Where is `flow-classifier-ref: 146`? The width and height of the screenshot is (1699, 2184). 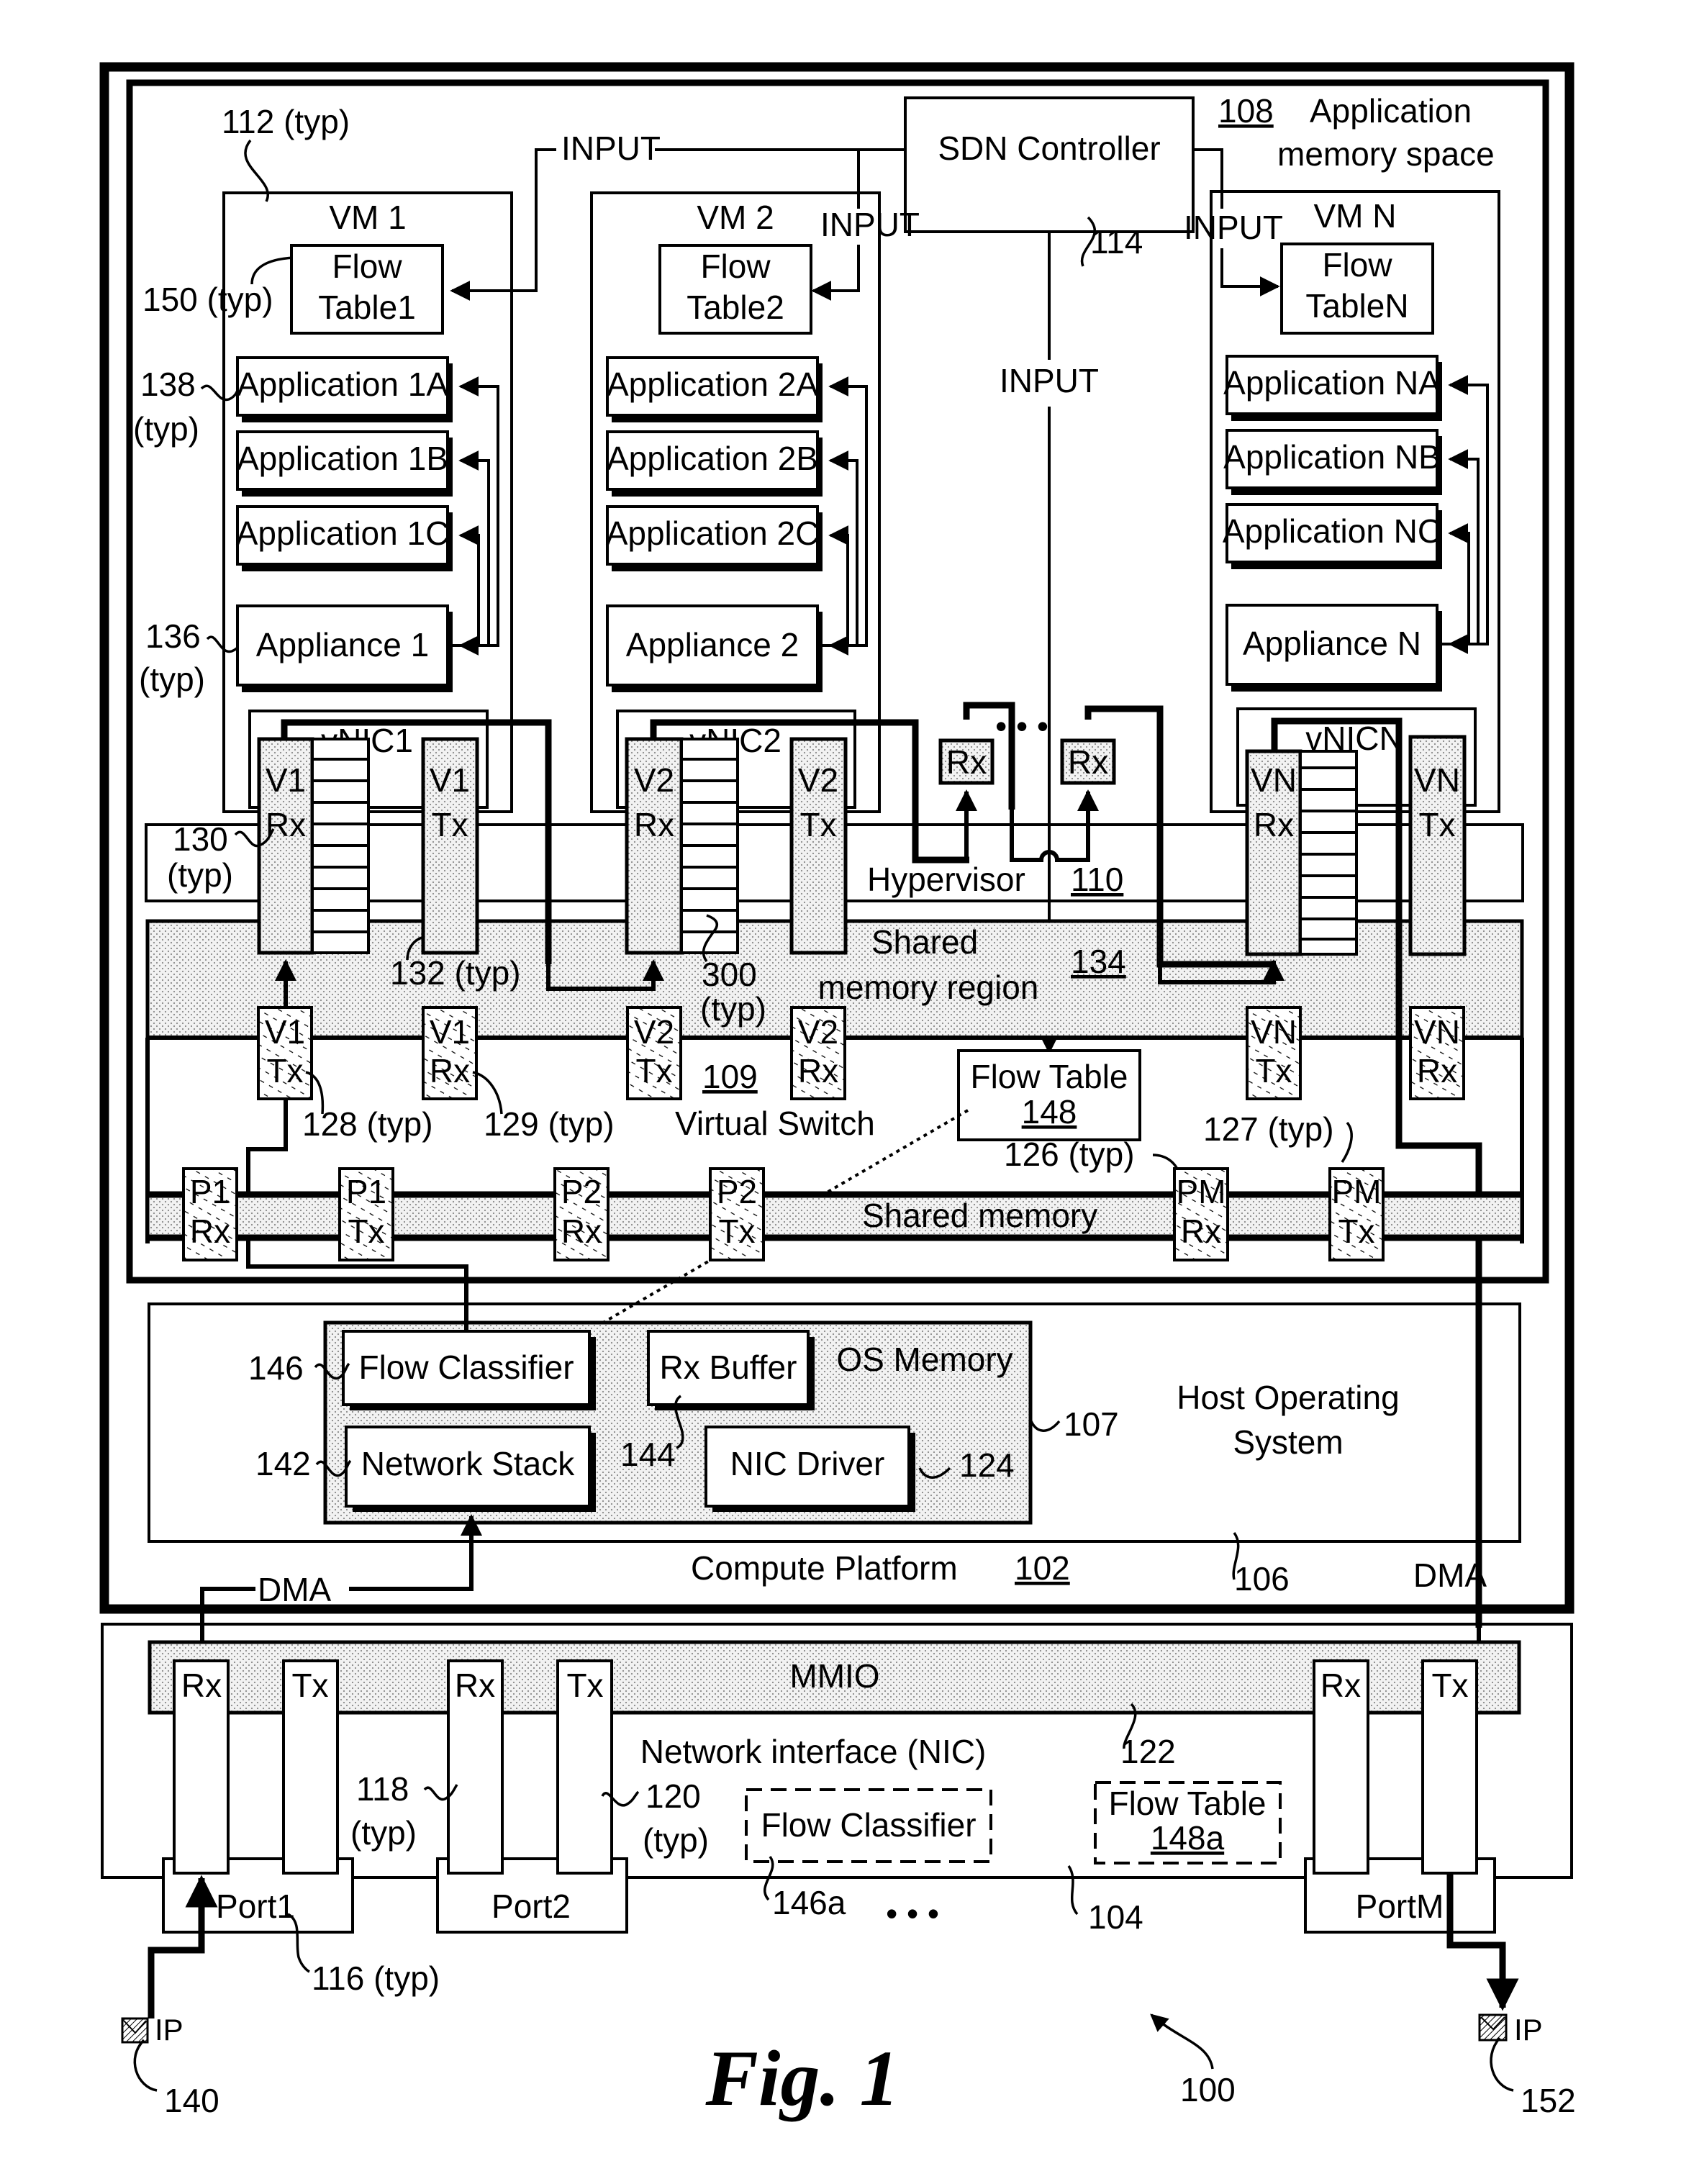
flow-classifier-ref: 146 is located at coordinates (276, 1368).